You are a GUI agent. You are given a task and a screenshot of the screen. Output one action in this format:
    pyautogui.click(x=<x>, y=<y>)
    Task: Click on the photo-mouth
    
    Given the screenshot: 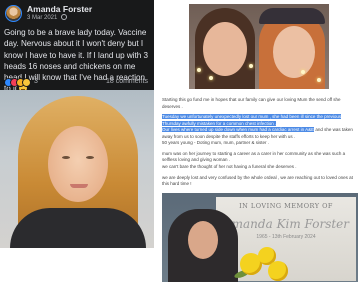 What is the action you would take?
    pyautogui.click(x=79, y=186)
    